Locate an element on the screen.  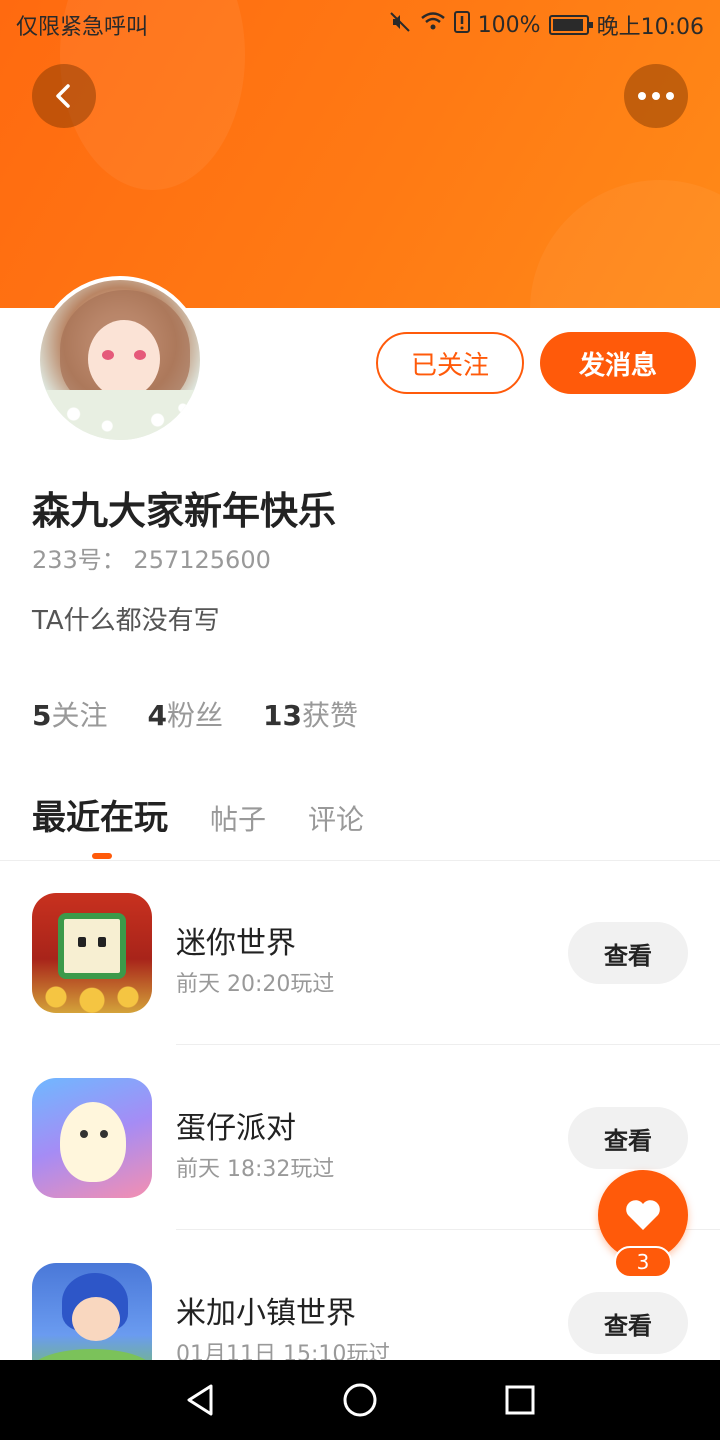
profile-id: 233号： 257125600 is located at coordinates (151, 560).